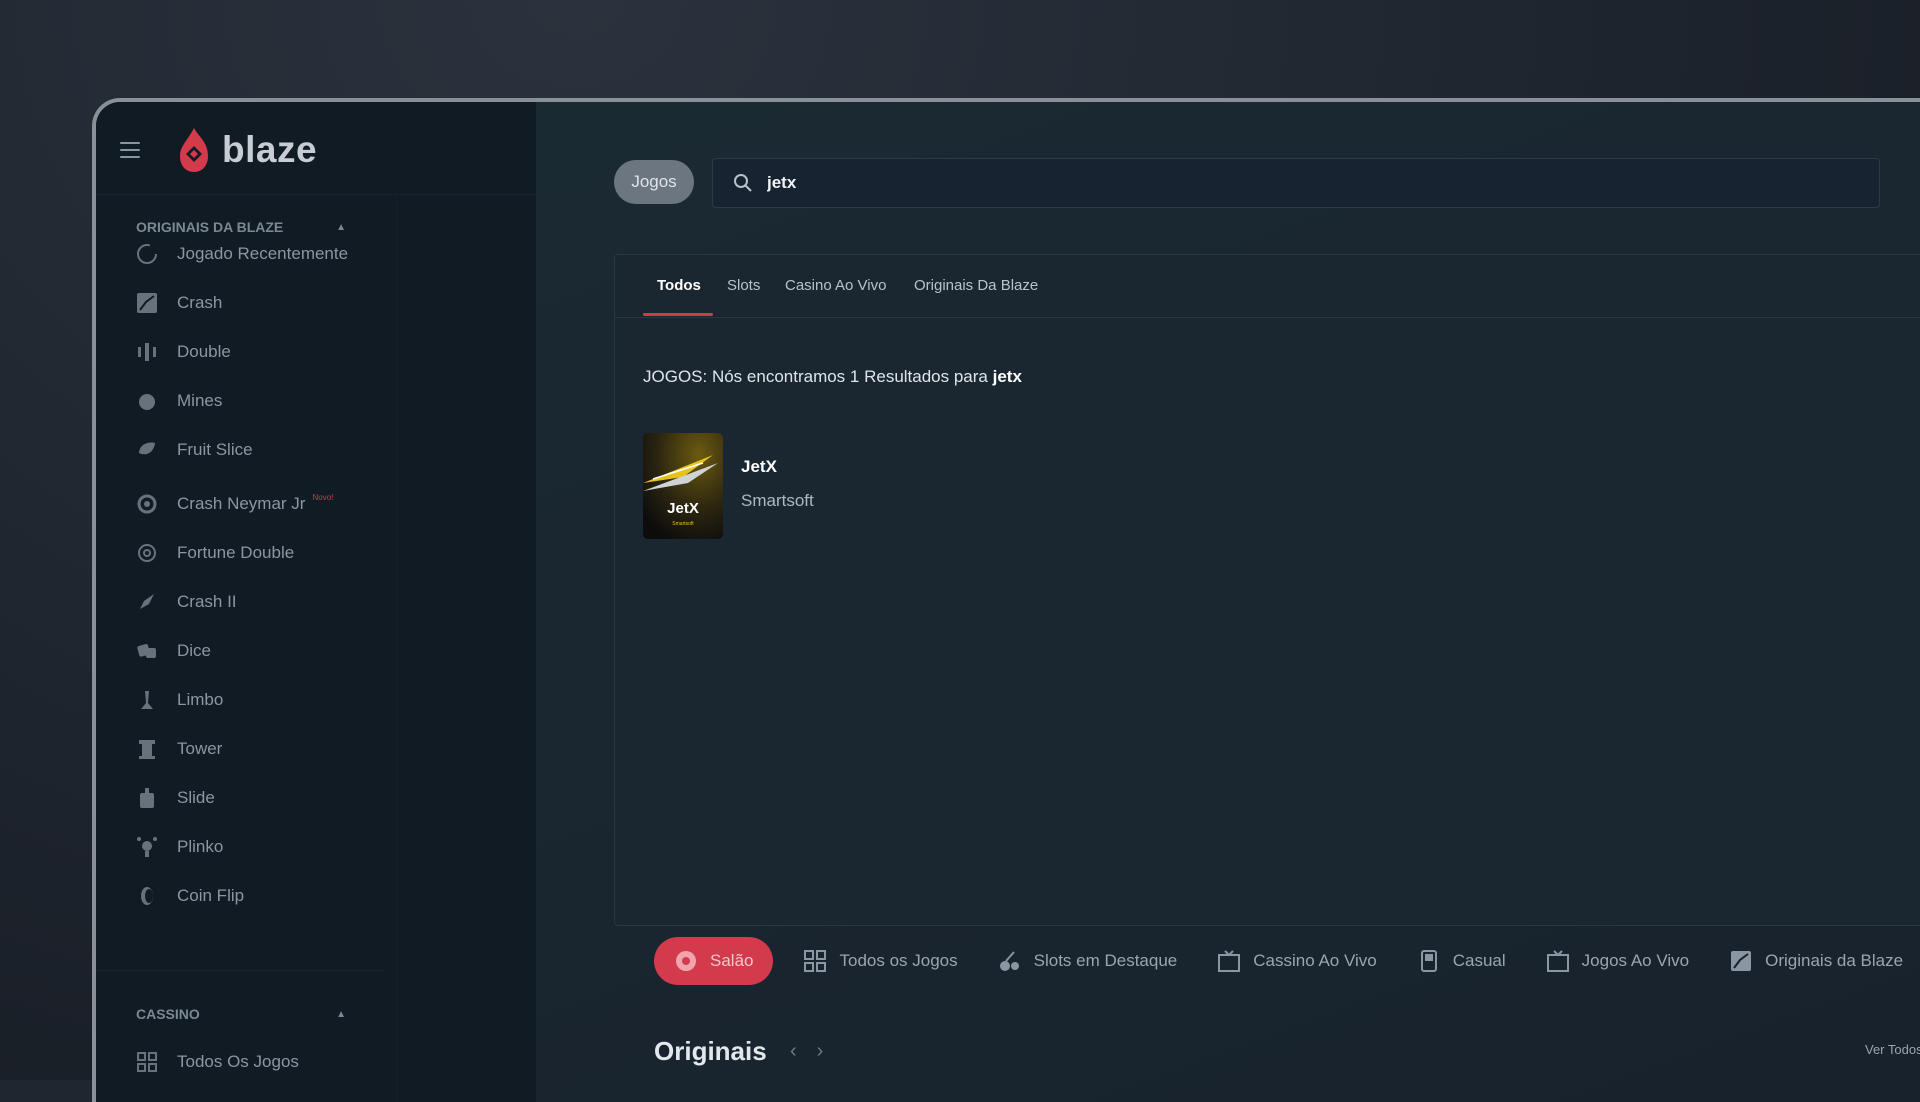 Image resolution: width=1920 pixels, height=1102 pixels. I want to click on new-badge: Novo!, so click(323, 497).